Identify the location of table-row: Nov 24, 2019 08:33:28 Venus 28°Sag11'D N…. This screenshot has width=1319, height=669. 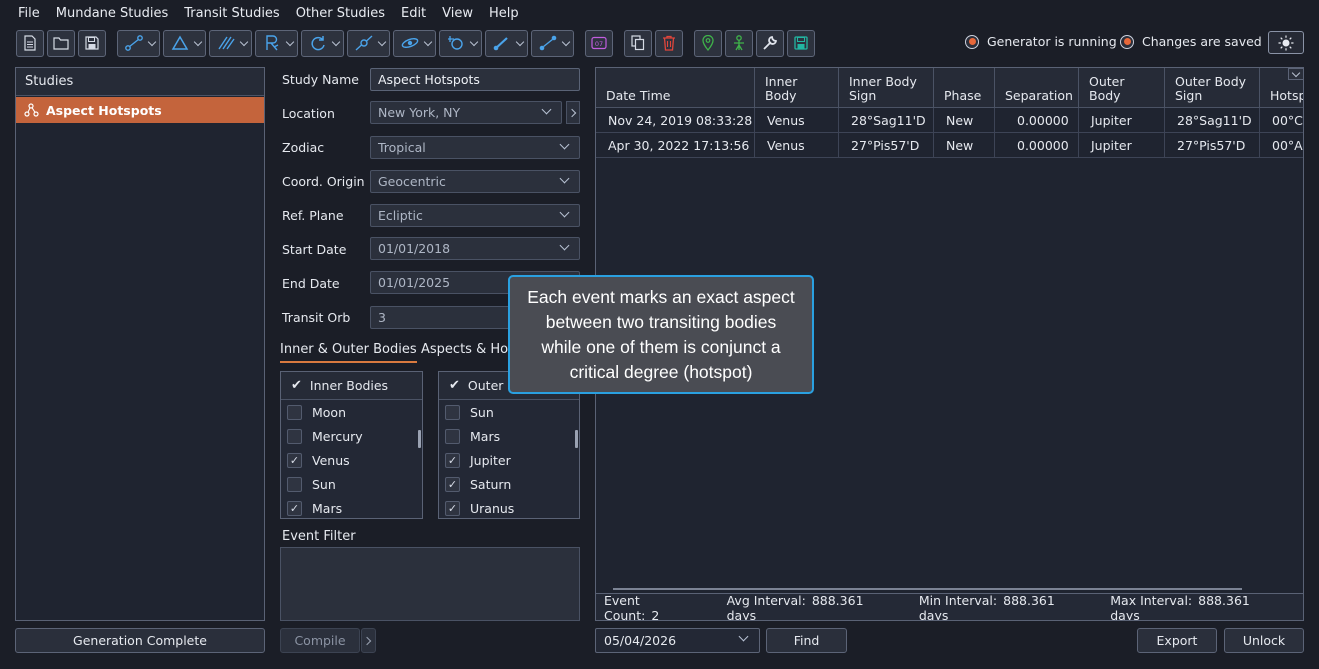
(949, 120).